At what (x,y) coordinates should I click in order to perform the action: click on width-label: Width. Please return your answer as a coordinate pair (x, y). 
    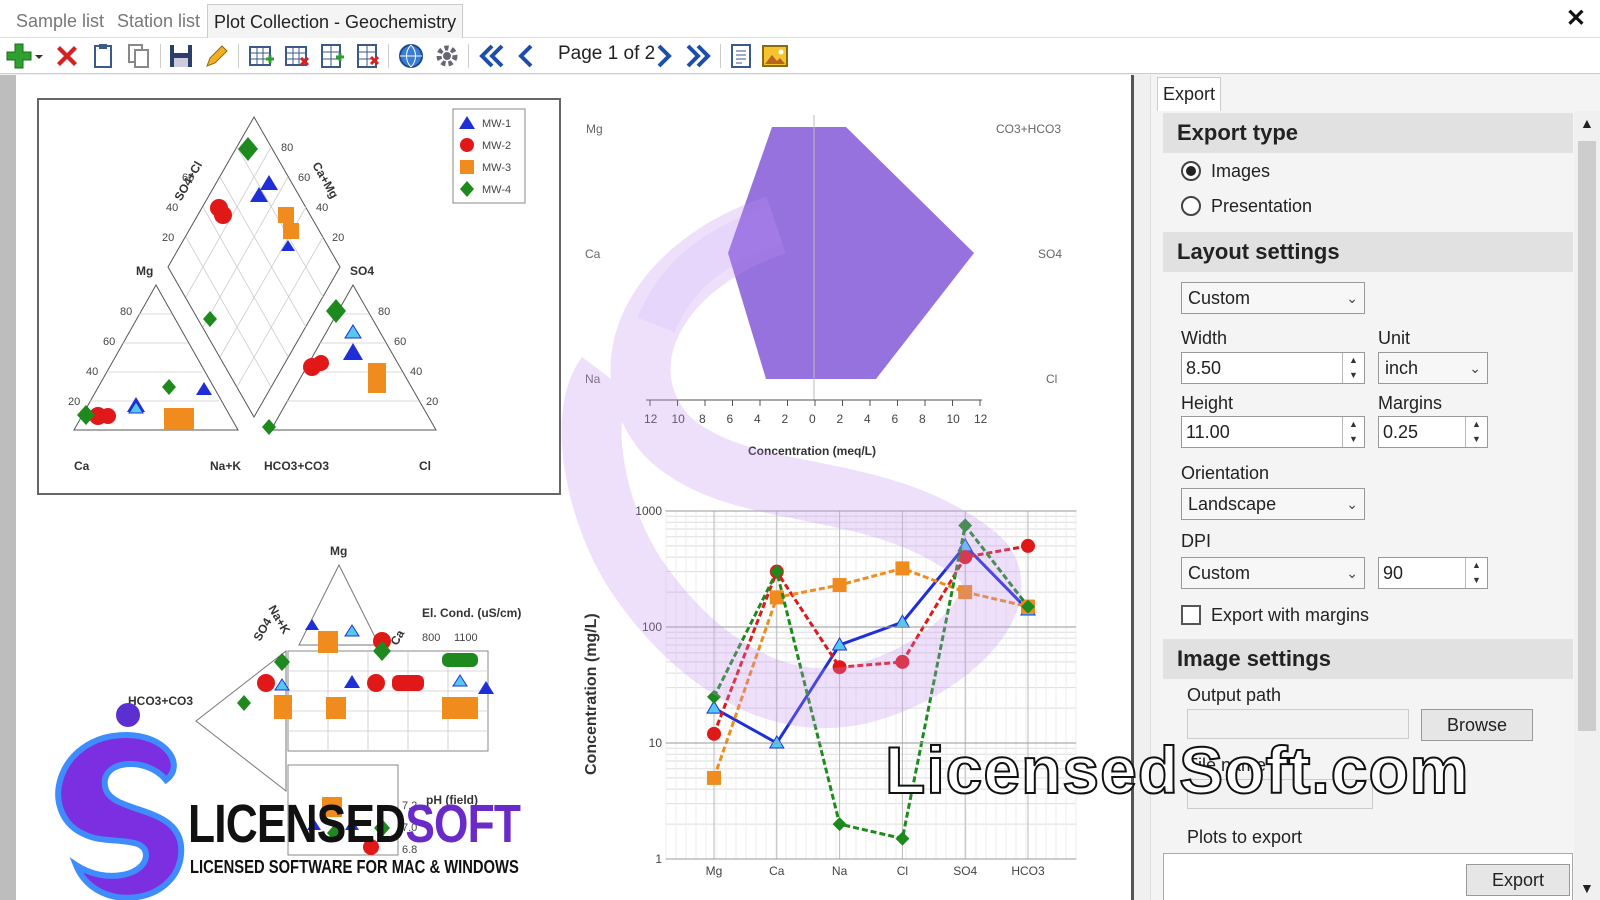
    Looking at the image, I should click on (1204, 338).